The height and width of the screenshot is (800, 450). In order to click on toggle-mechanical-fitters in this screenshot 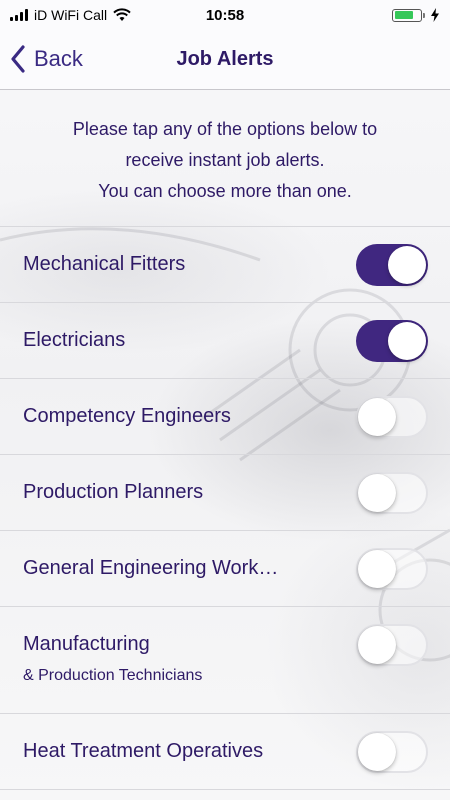, I will do `click(392, 265)`.